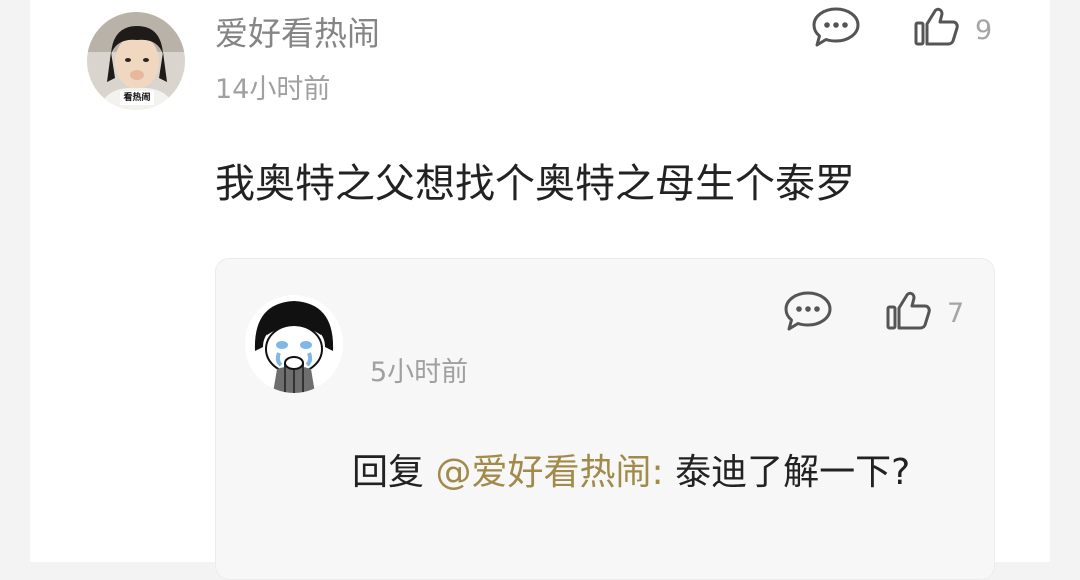 The width and height of the screenshot is (1080, 580). I want to click on reply-mention-link: @爱好看热闹:, so click(549, 472).